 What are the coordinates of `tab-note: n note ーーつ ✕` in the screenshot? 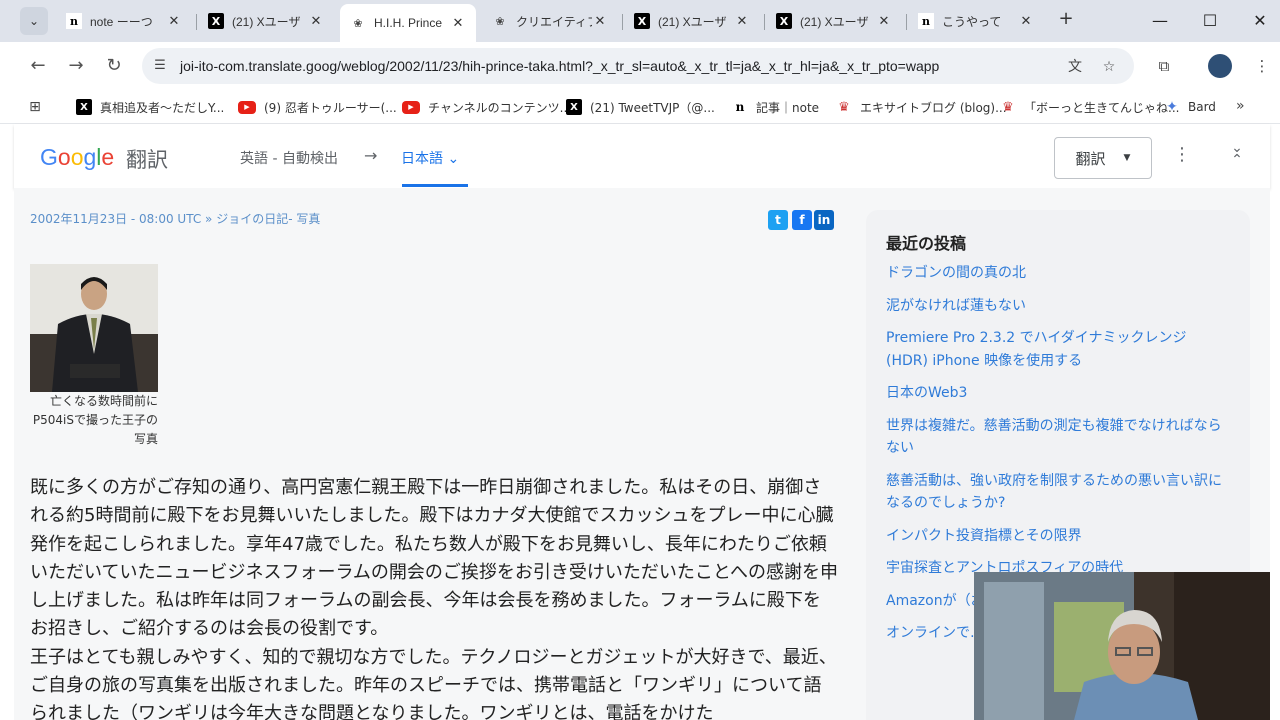 It's located at (124, 21).